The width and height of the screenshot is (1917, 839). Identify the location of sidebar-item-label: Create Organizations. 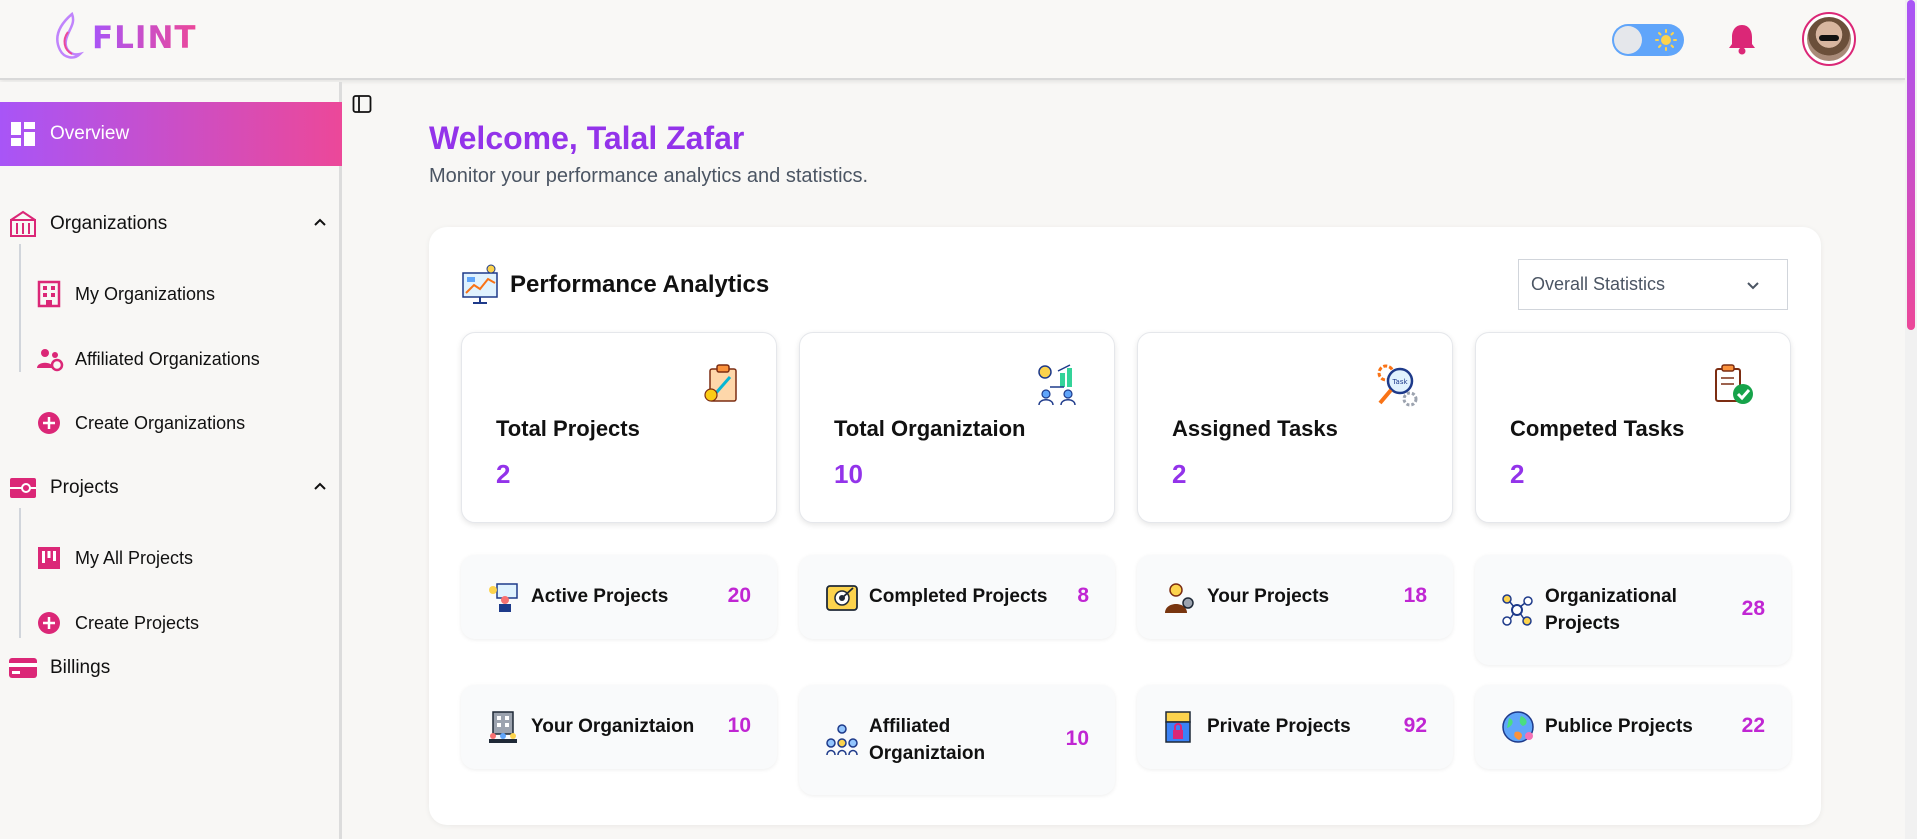
(160, 422).